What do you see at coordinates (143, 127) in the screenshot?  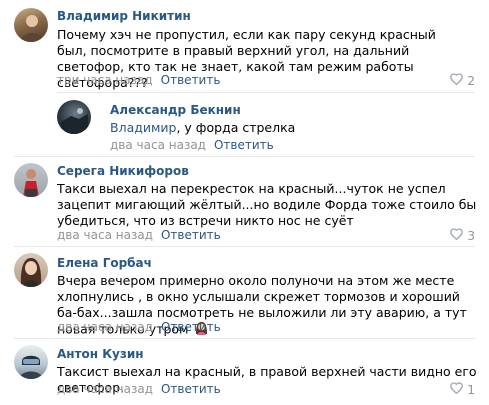 I see `mention-link: Владимир` at bounding box center [143, 127].